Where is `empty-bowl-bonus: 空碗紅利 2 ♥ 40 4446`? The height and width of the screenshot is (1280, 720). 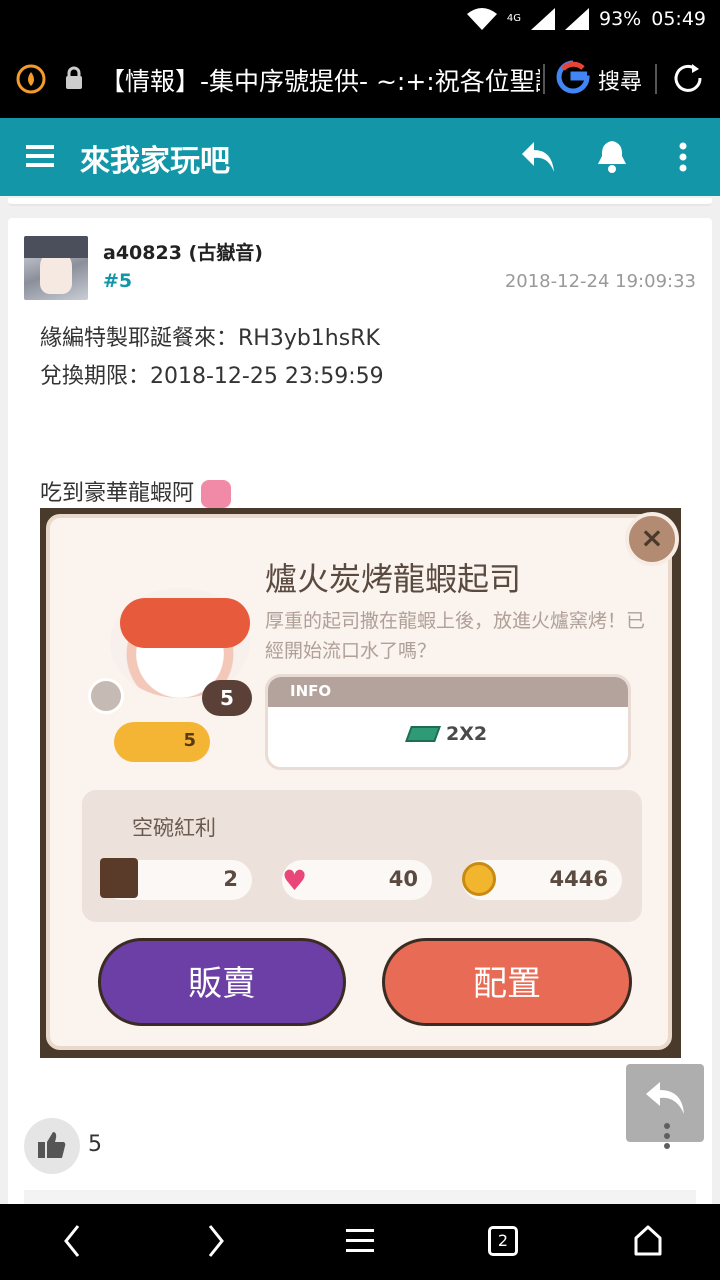 empty-bowl-bonus: 空碗紅利 2 ♥ 40 4446 is located at coordinates (362, 856).